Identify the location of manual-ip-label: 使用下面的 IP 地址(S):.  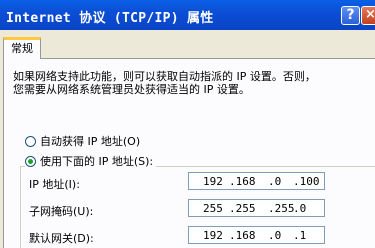
(96, 161).